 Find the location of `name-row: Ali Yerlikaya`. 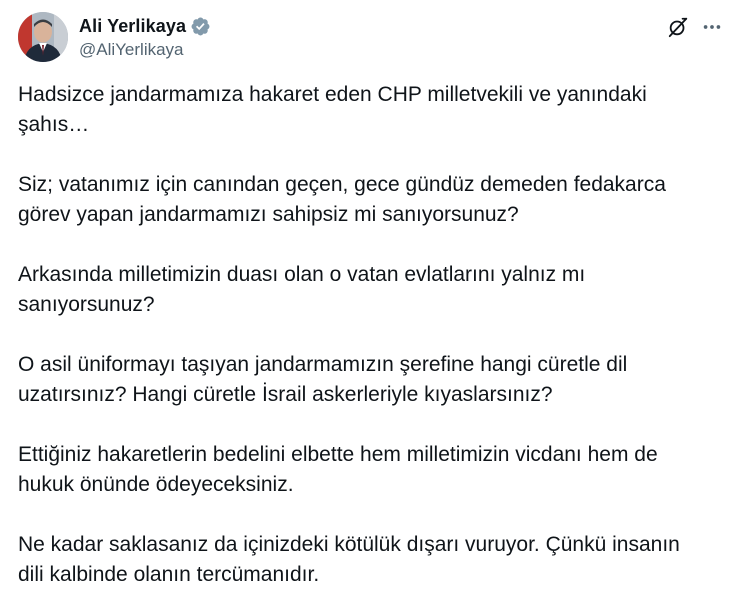

name-row: Ali Yerlikaya is located at coordinates (145, 26).